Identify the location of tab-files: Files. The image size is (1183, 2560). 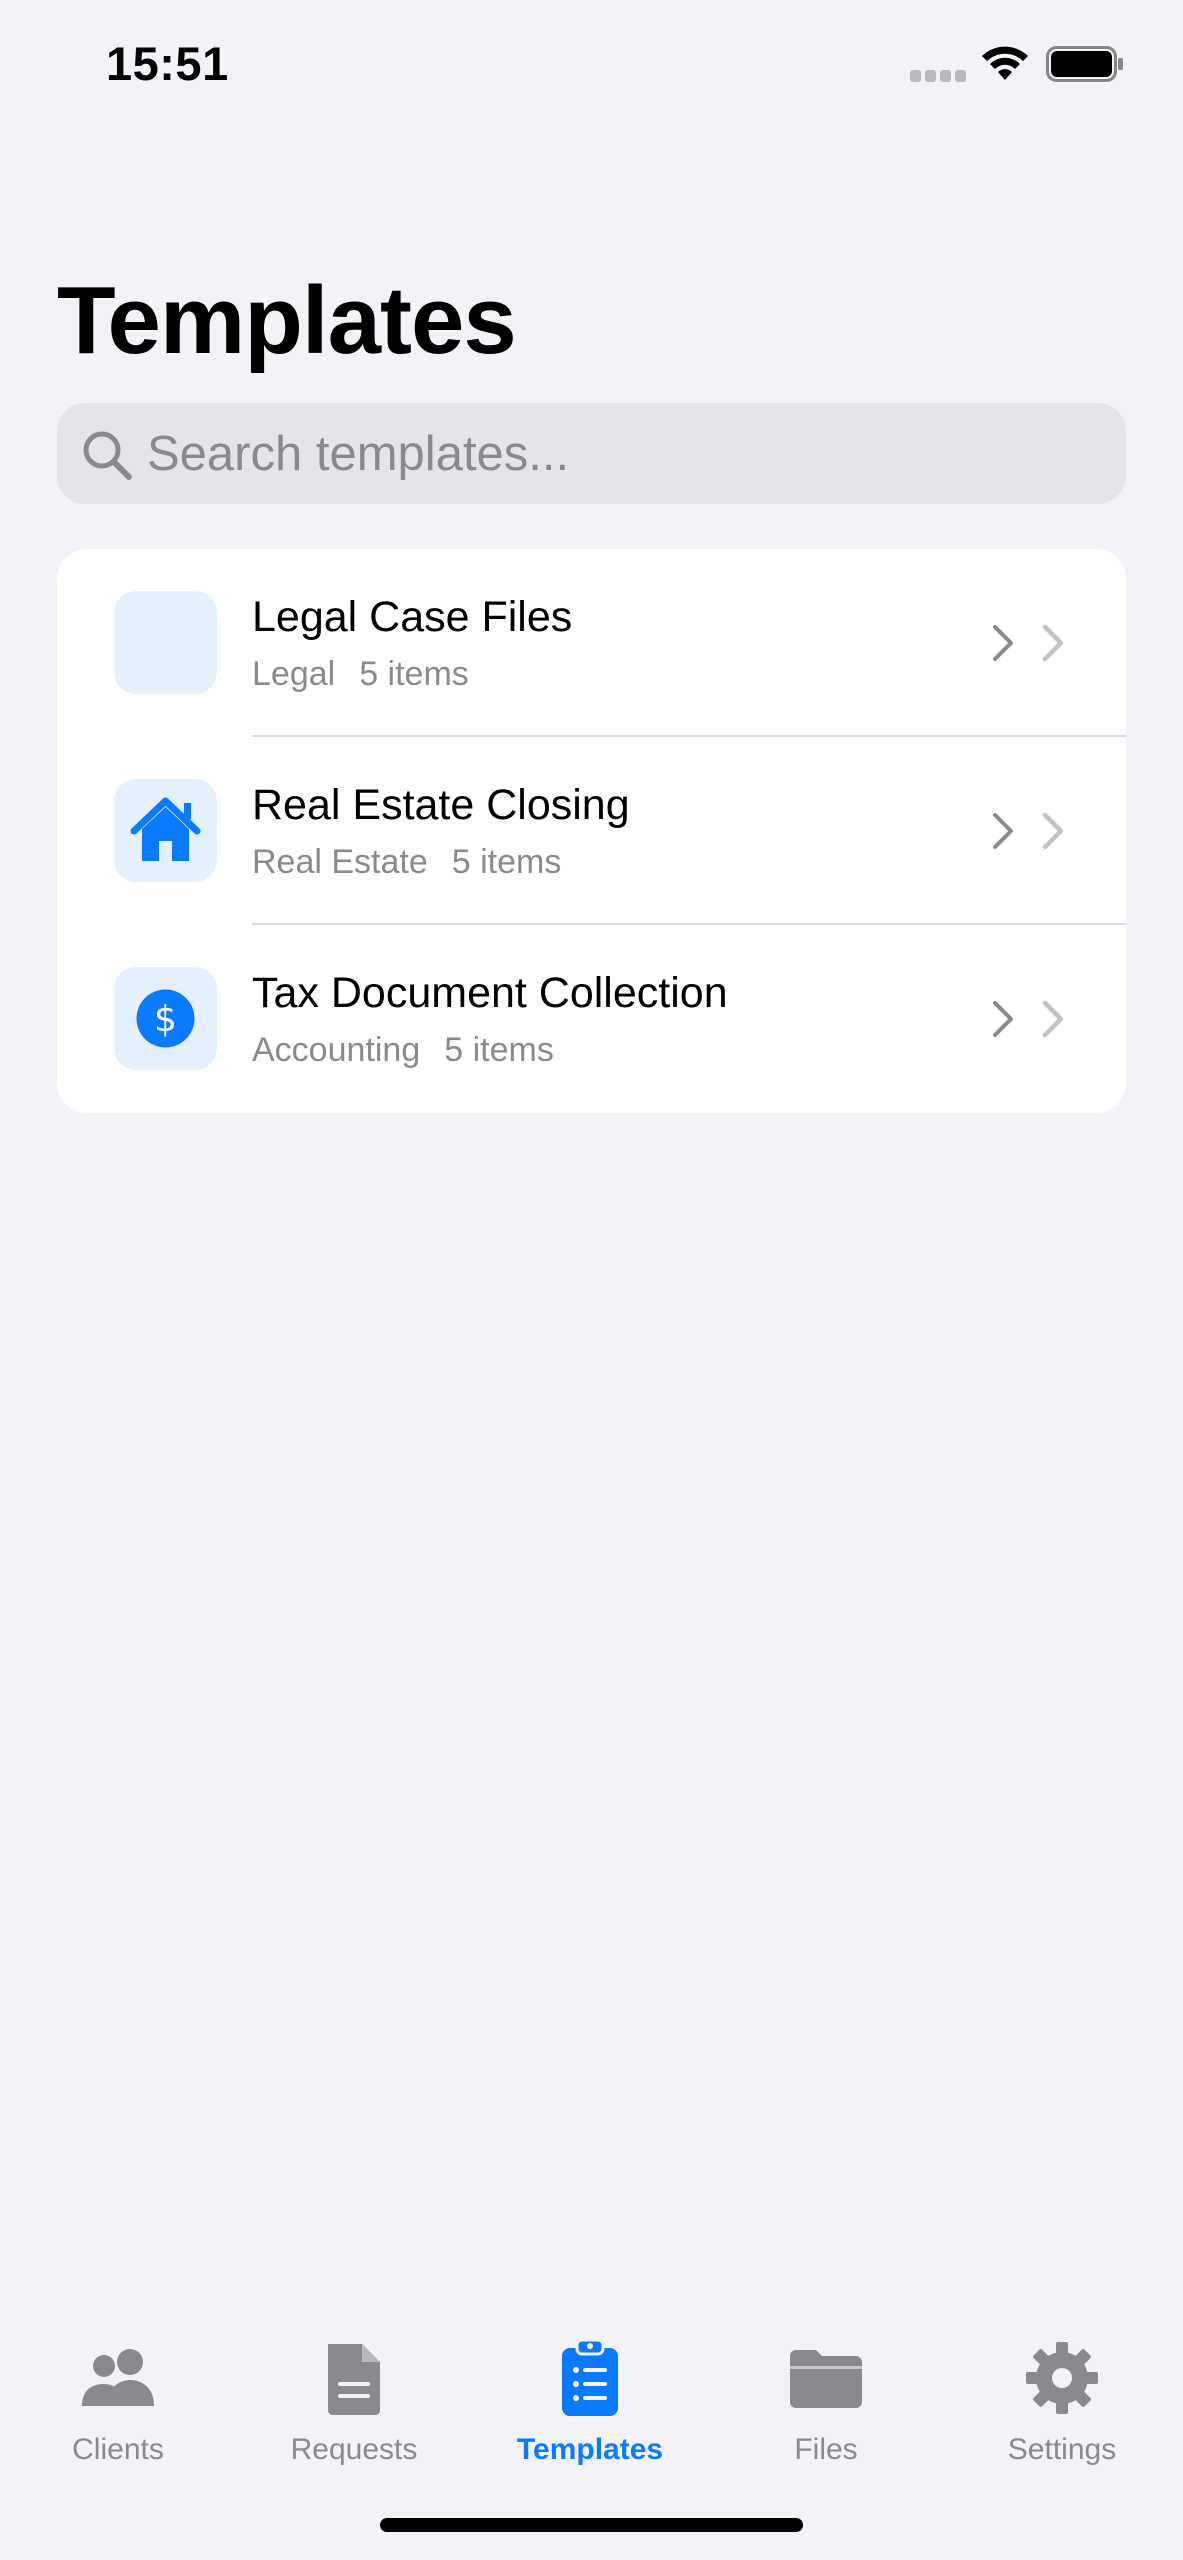
(826, 2408).